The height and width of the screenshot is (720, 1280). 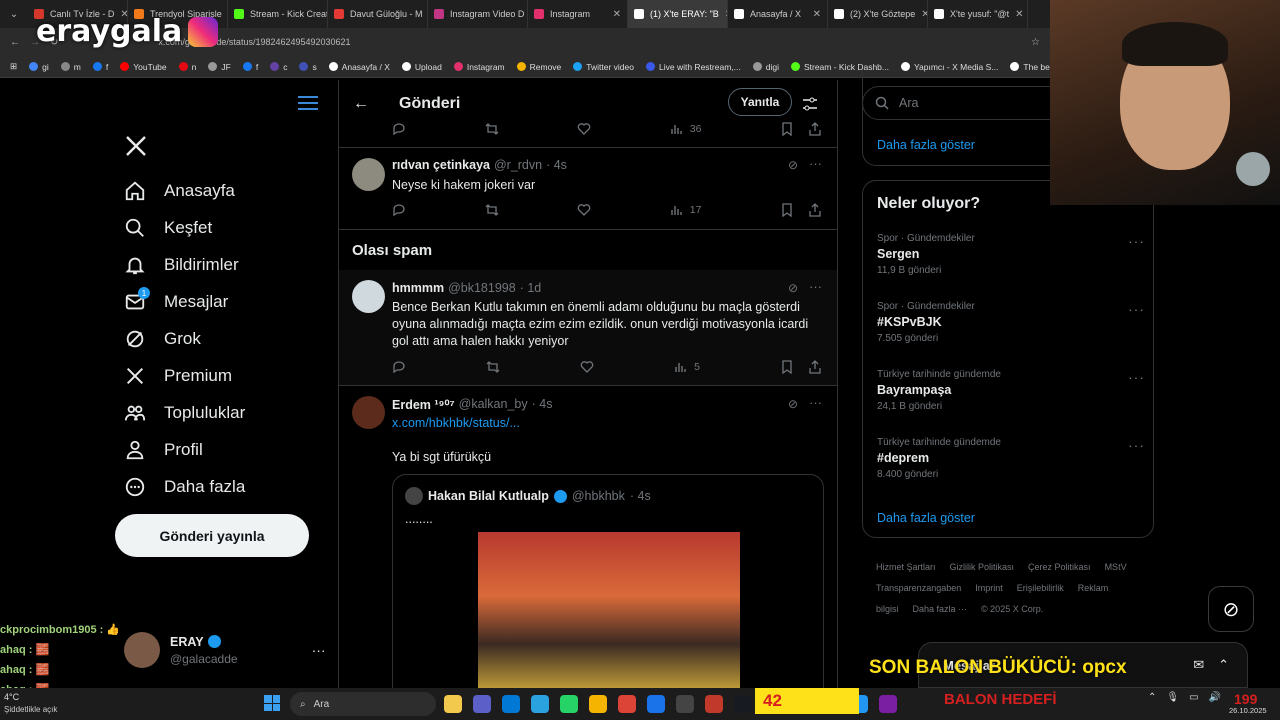 What do you see at coordinates (978, 14) in the screenshot?
I see `browser-tab: X'te yusuf: "@t ✕` at bounding box center [978, 14].